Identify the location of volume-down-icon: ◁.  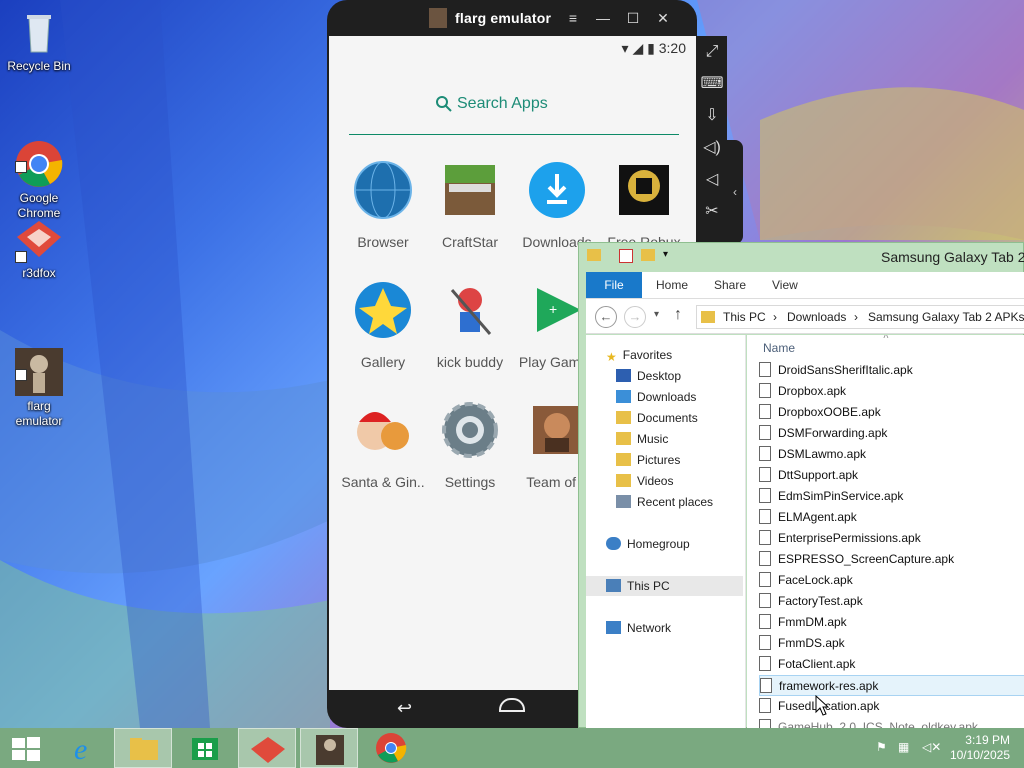
(712, 180).